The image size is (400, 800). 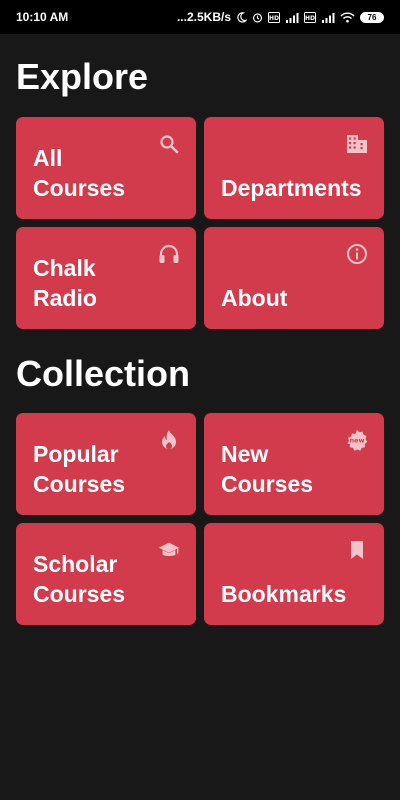 I want to click on wifi-icon, so click(x=347, y=17).